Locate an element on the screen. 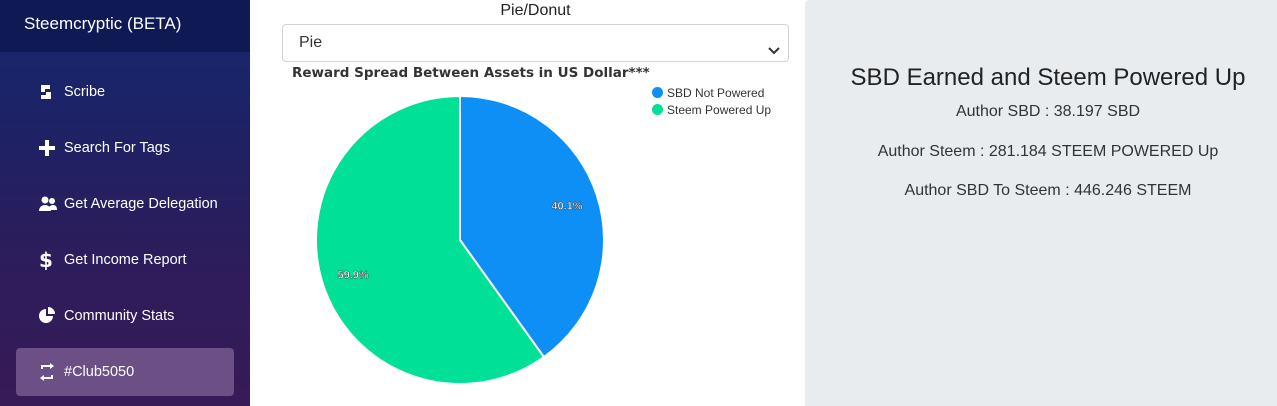  sidebar-item-get-income-report: $ Get Income Report is located at coordinates (125, 260).